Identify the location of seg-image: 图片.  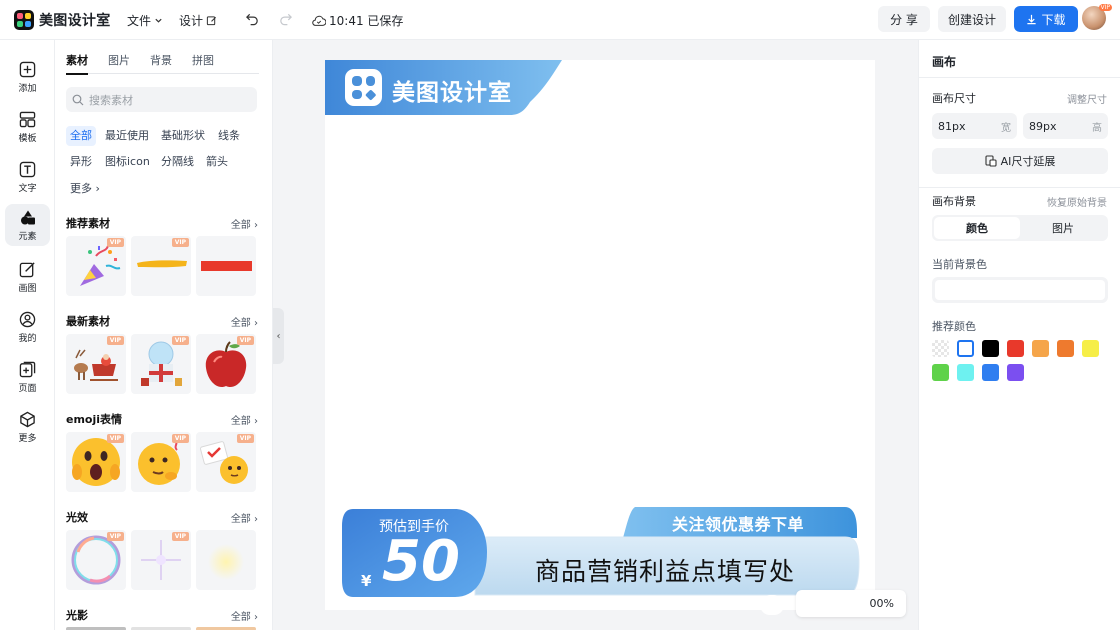
(1063, 228).